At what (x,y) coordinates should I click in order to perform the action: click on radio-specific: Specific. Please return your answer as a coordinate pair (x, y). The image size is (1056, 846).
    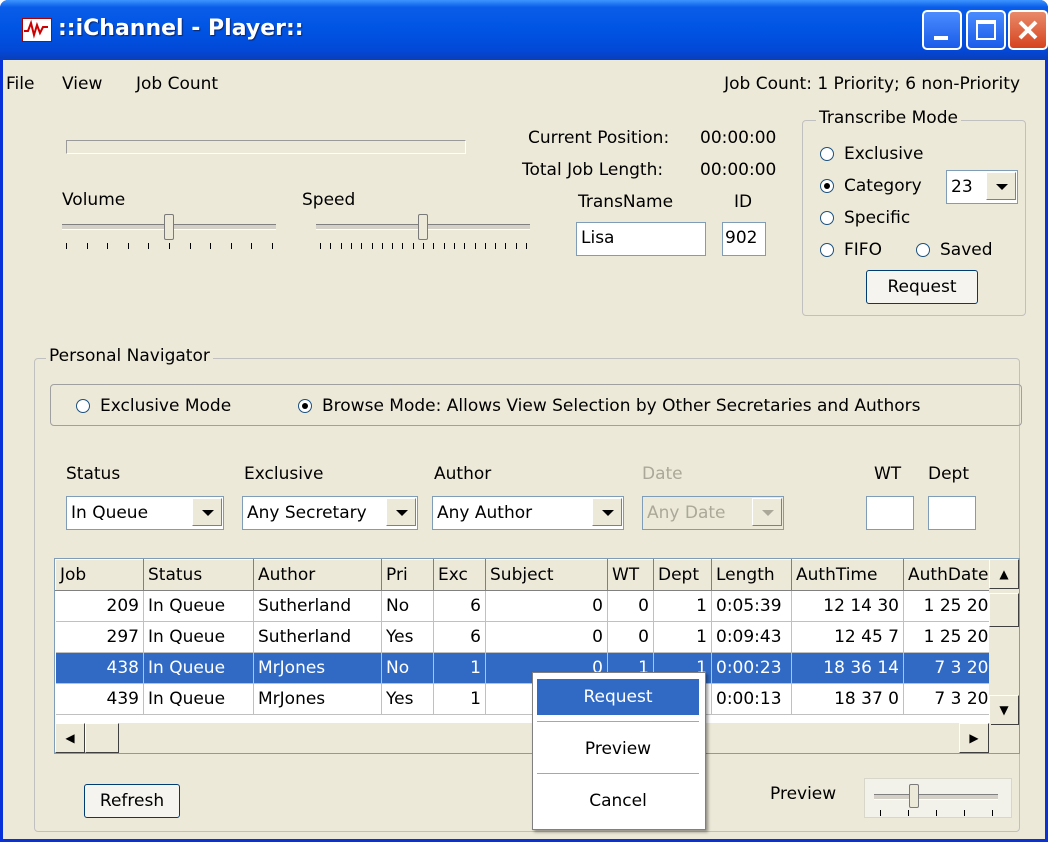
    Looking at the image, I should click on (865, 218).